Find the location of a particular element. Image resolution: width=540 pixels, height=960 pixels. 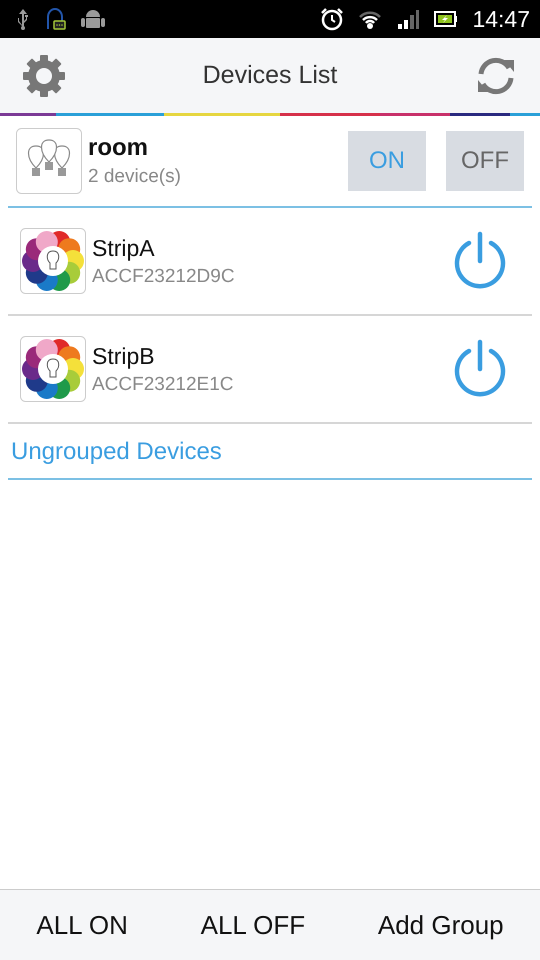

group-off-button: OFF is located at coordinates (485, 161).